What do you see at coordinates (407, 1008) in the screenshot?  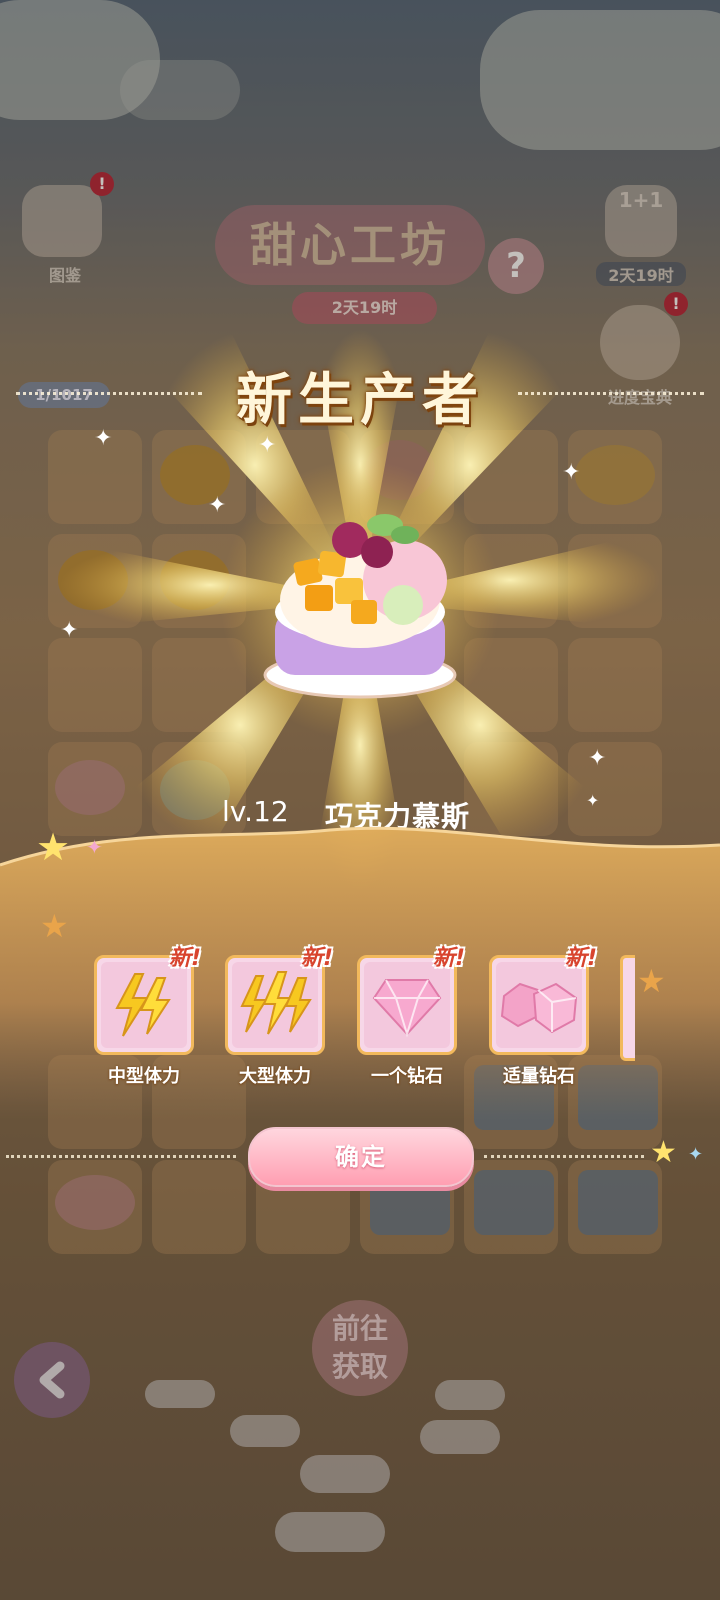 I see `pink-diamond-icon` at bounding box center [407, 1008].